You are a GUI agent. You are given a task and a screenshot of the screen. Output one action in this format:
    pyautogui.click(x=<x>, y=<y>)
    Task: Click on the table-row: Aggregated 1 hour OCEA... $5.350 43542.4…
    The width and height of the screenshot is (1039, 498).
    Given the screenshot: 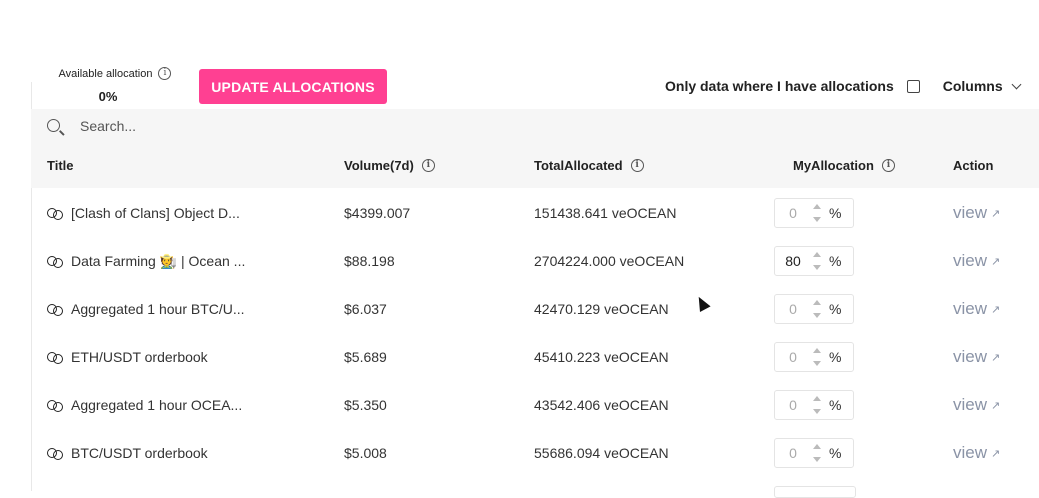 What is the action you would take?
    pyautogui.click(x=535, y=405)
    